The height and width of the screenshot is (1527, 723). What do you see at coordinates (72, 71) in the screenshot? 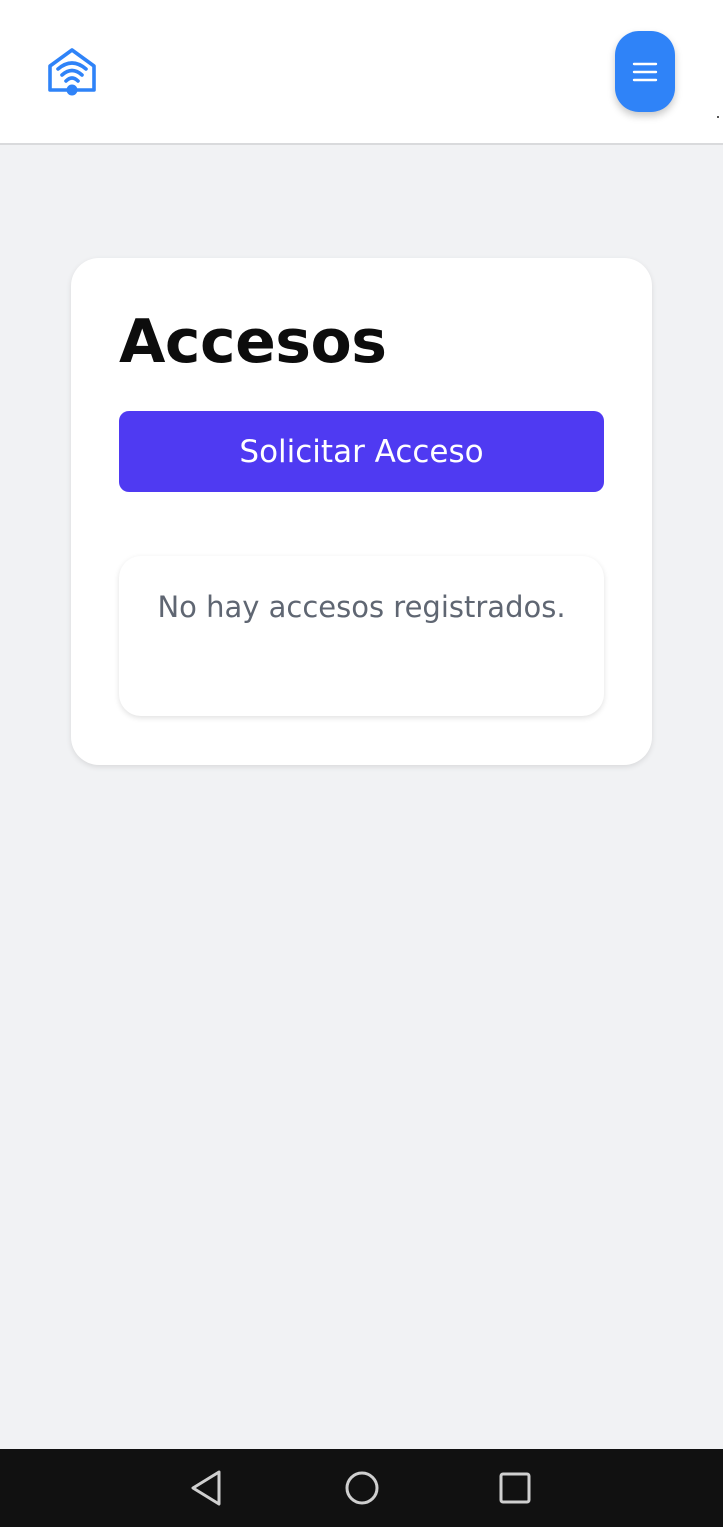
I see `home-wifi-icon` at bounding box center [72, 71].